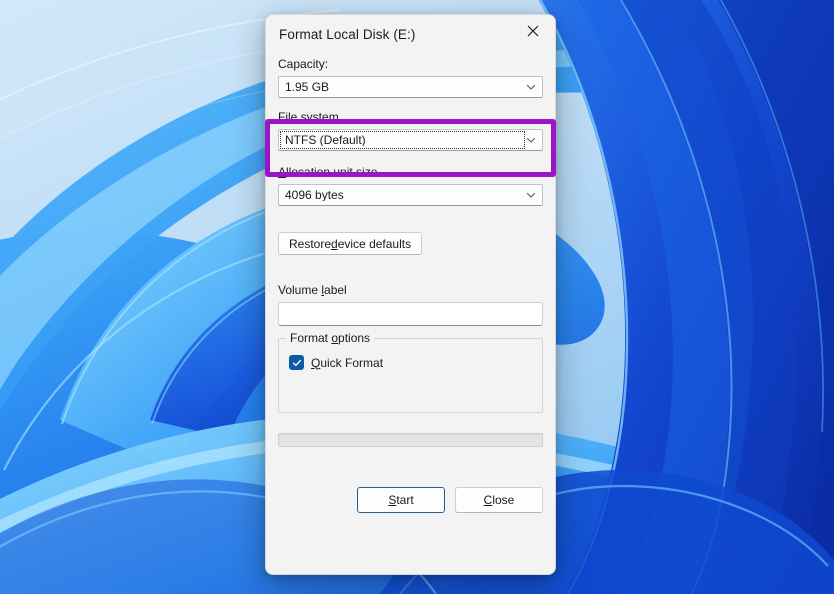  What do you see at coordinates (282, 172) in the screenshot?
I see `allocation-label-accel: A` at bounding box center [282, 172].